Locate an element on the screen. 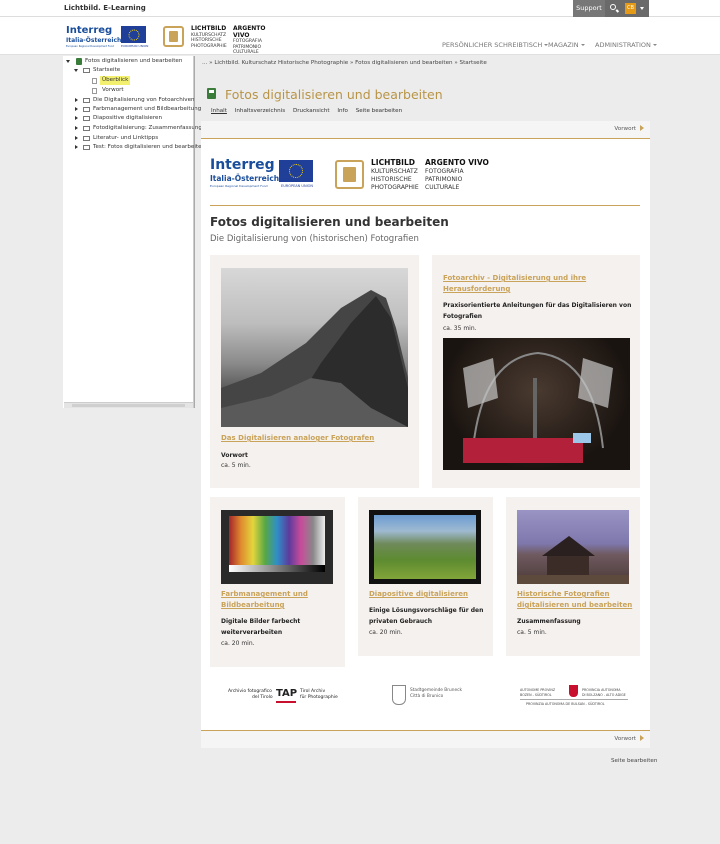  tap-underline is located at coordinates (286, 702).